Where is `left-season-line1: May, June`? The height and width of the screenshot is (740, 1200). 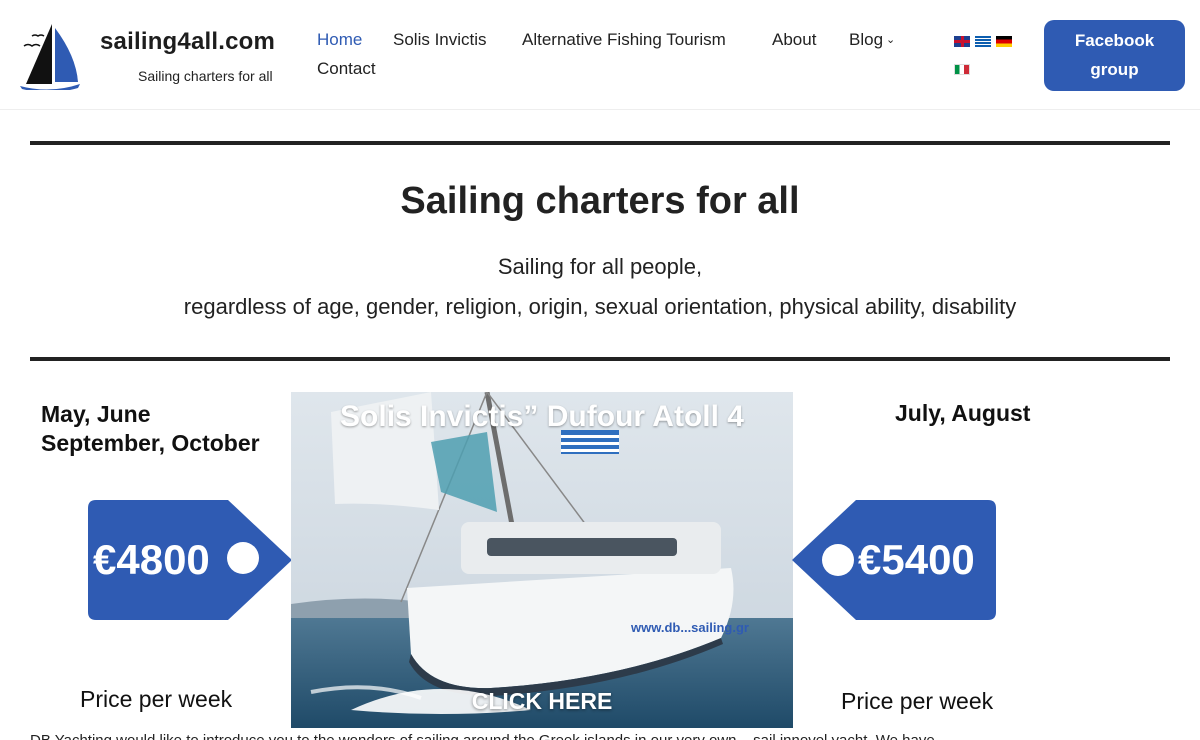
left-season-line1: May, June is located at coordinates (96, 414).